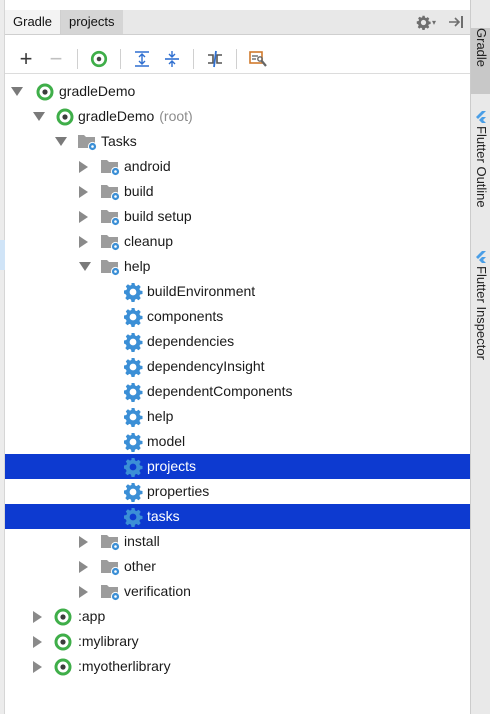 This screenshot has height=714, width=490. I want to click on tree-node-text: :mylibrary, so click(108, 641).